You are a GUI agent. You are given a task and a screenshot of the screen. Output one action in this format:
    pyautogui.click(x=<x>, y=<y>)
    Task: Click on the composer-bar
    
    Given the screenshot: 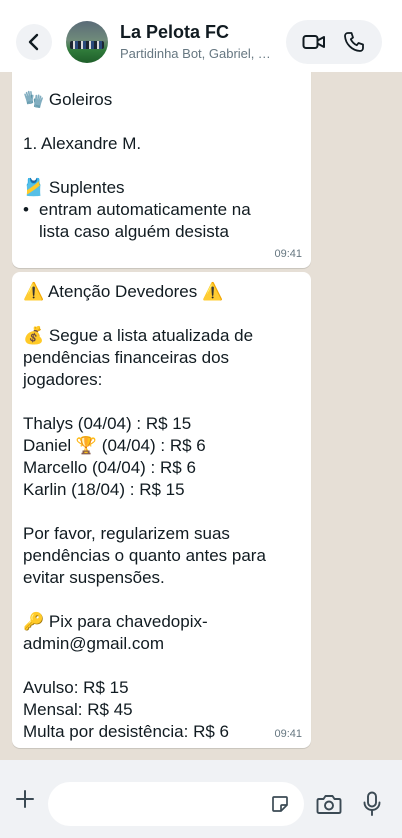 What is the action you would take?
    pyautogui.click(x=201, y=799)
    